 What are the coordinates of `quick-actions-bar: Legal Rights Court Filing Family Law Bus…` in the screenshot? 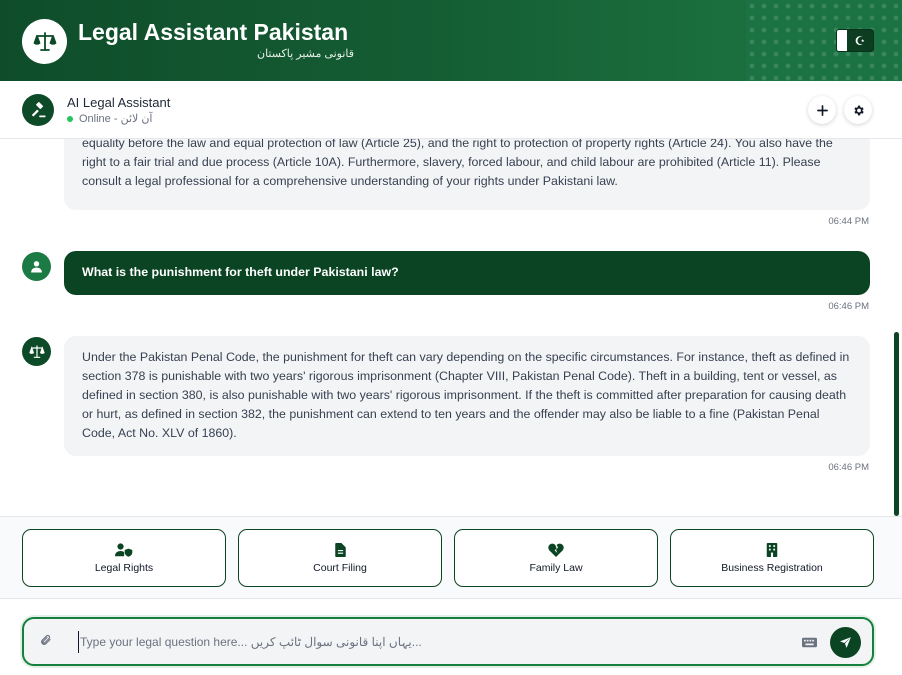 It's located at (451, 557).